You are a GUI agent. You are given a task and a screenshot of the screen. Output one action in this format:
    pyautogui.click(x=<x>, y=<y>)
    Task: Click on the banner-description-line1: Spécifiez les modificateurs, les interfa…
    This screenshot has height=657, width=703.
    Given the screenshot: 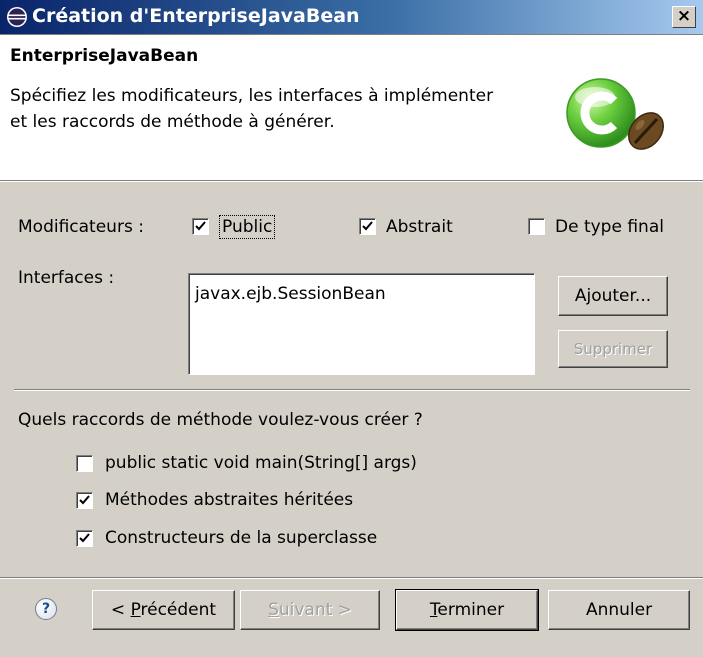 What is the action you would take?
    pyautogui.click(x=252, y=96)
    